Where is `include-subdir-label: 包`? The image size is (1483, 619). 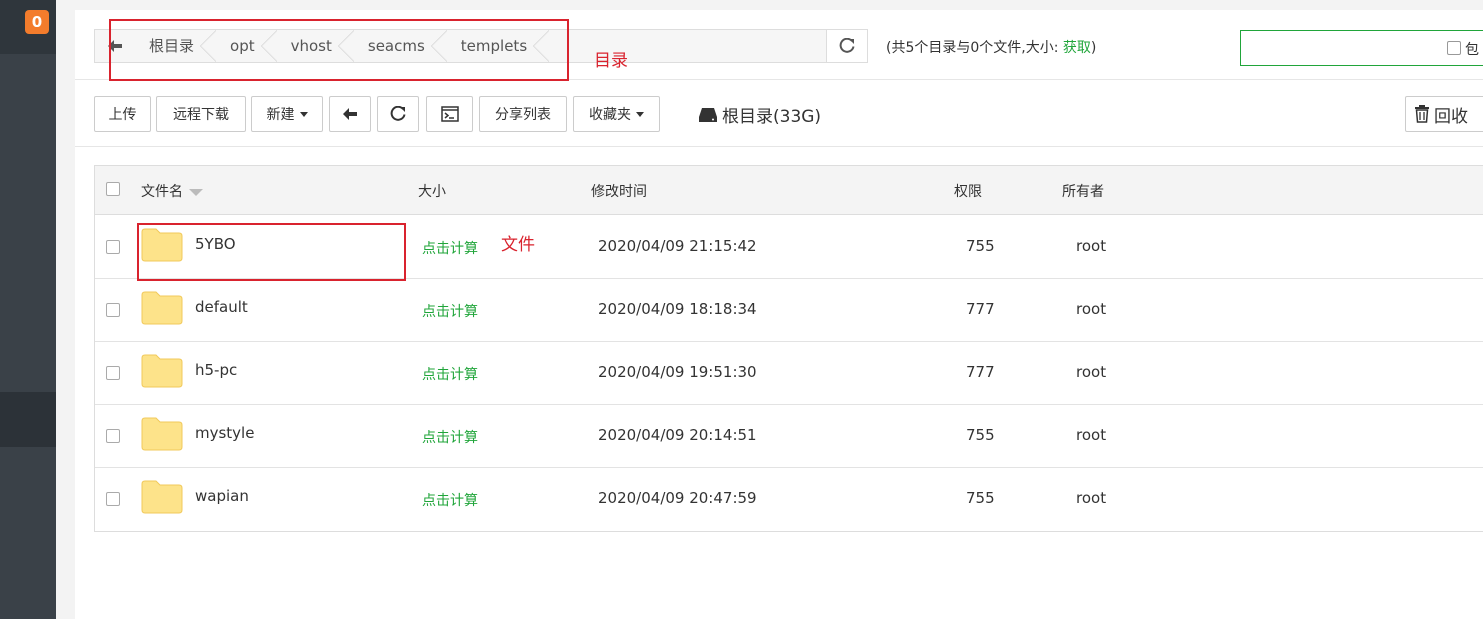 include-subdir-label: 包 is located at coordinates (1472, 50).